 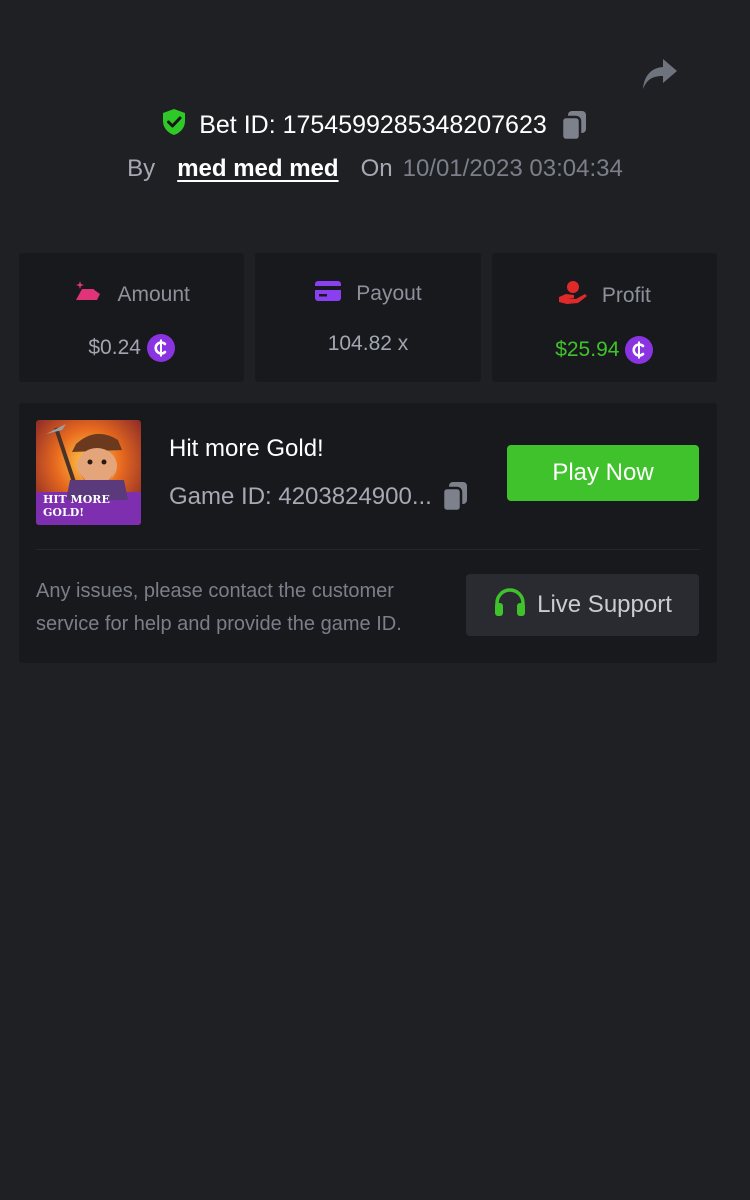 What do you see at coordinates (603, 473) in the screenshot?
I see `play-now-button: Play Now` at bounding box center [603, 473].